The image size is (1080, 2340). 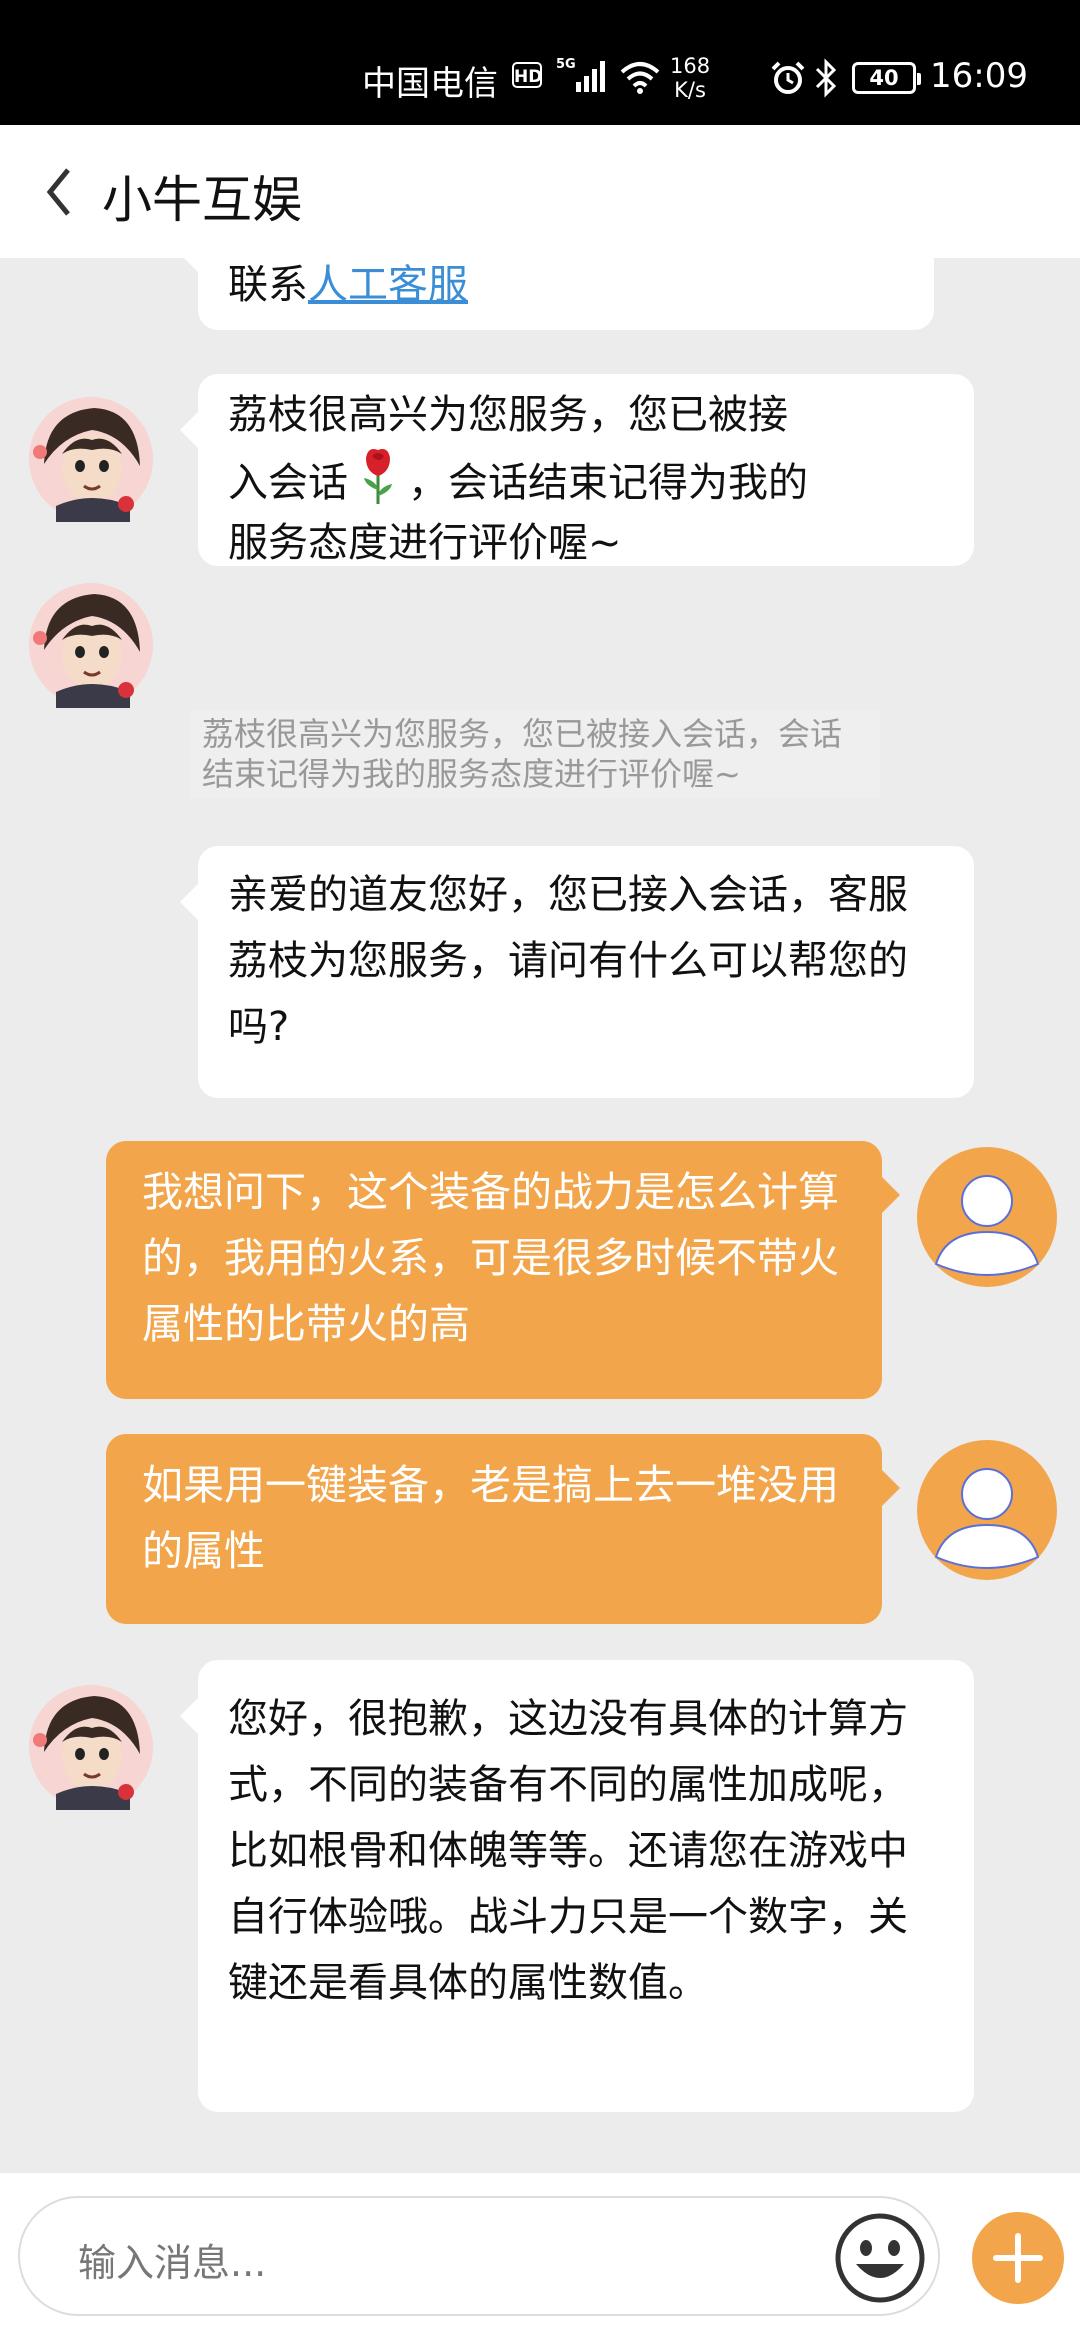 What do you see at coordinates (690, 66) in the screenshot?
I see `speed-value: 168` at bounding box center [690, 66].